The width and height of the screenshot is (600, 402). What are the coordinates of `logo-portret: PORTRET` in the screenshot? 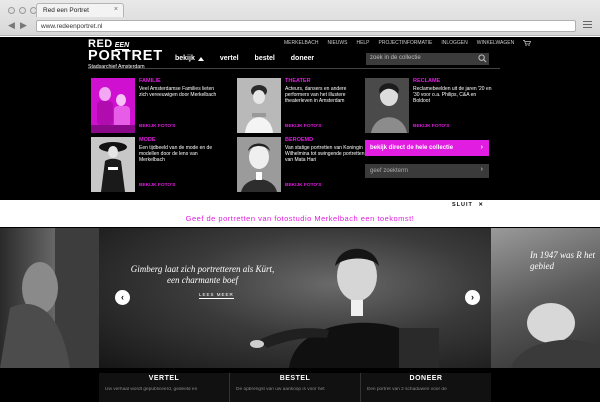 It's located at (125, 56).